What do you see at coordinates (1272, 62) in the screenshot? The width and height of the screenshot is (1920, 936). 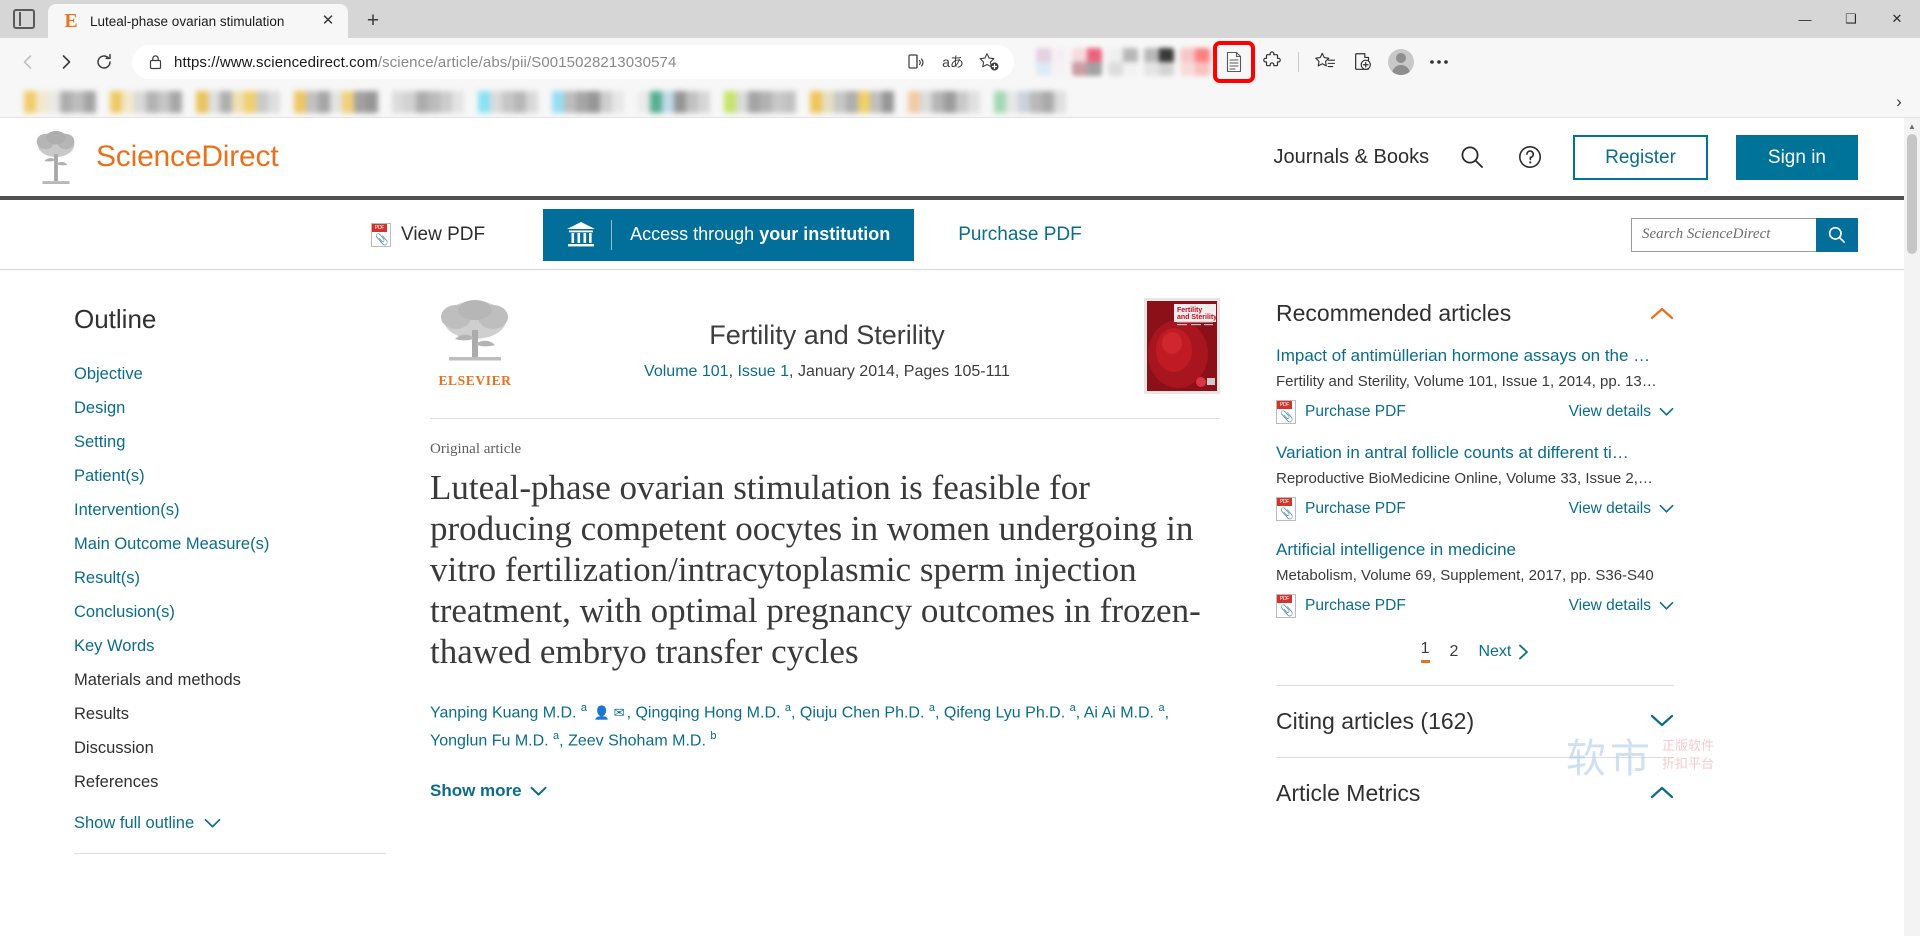 I see `extensions-icon` at bounding box center [1272, 62].